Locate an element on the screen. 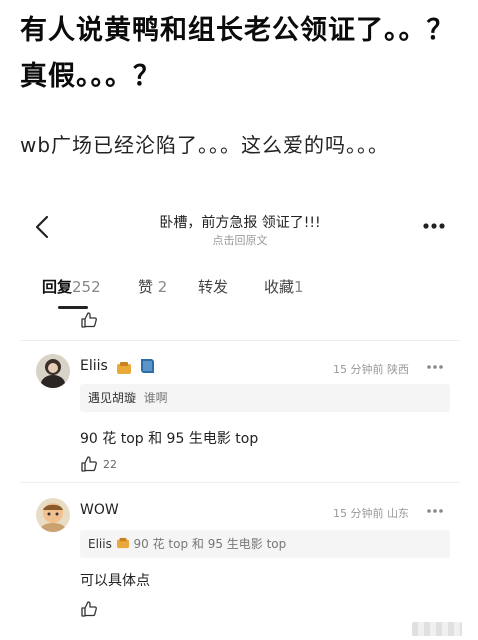  quoted-reply: 遇见胡璇 谁啊 is located at coordinates (265, 398).